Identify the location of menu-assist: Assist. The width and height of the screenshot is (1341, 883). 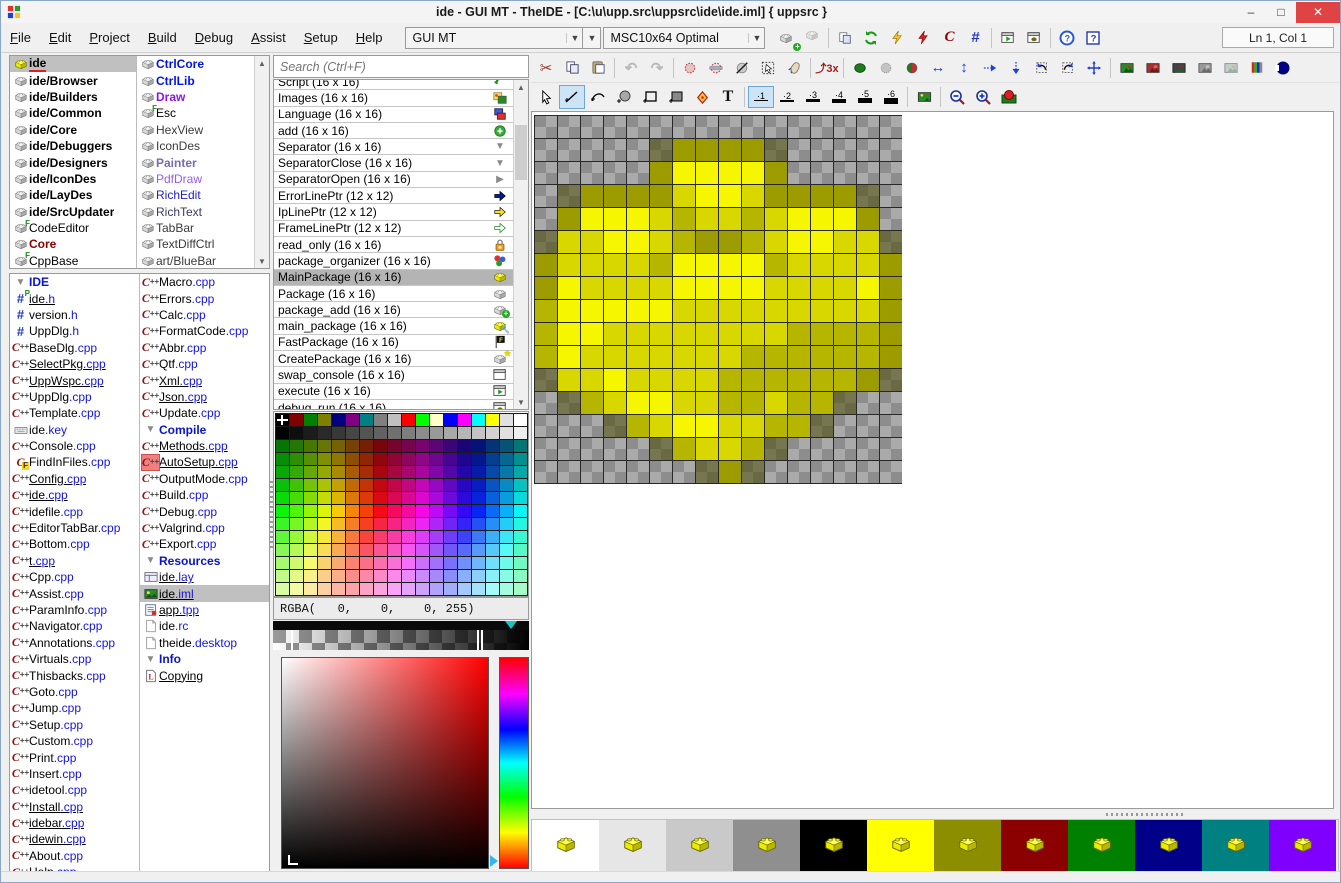
(268, 37).